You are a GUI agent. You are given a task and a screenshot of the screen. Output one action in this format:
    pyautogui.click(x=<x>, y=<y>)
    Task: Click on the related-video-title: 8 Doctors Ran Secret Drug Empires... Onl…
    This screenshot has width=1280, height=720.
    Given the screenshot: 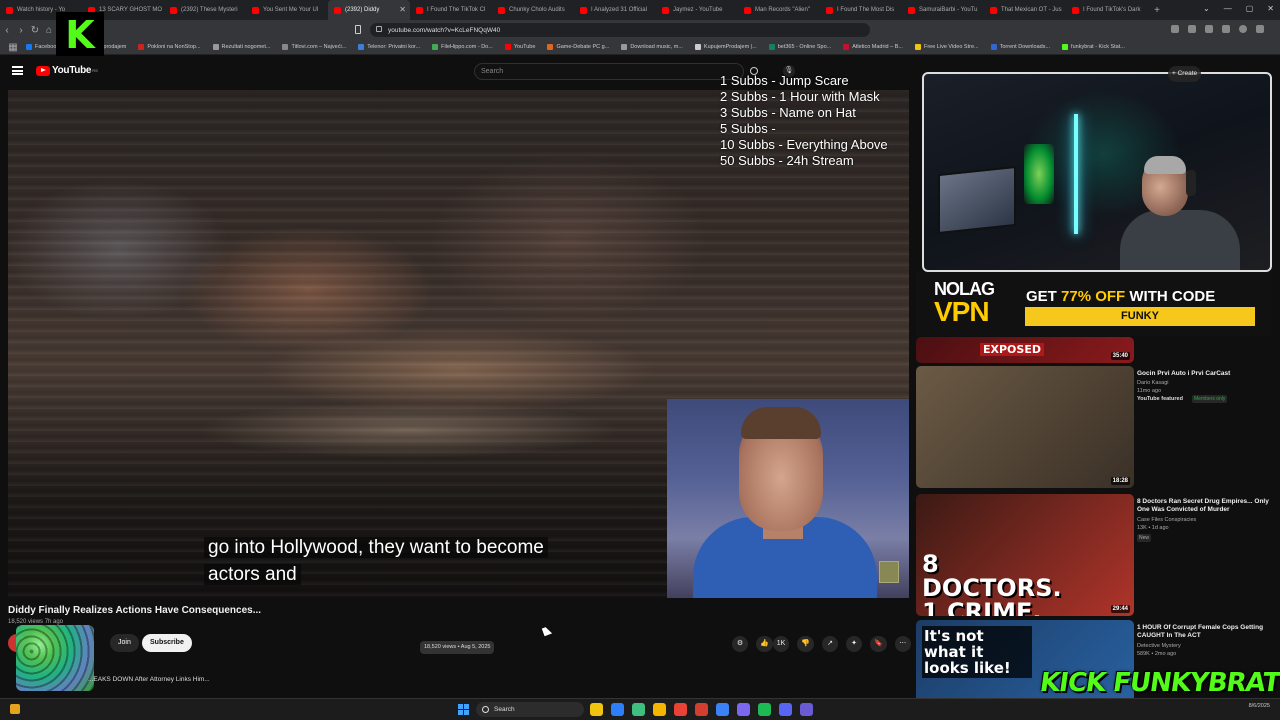 What is the action you would take?
    pyautogui.click(x=1203, y=505)
    